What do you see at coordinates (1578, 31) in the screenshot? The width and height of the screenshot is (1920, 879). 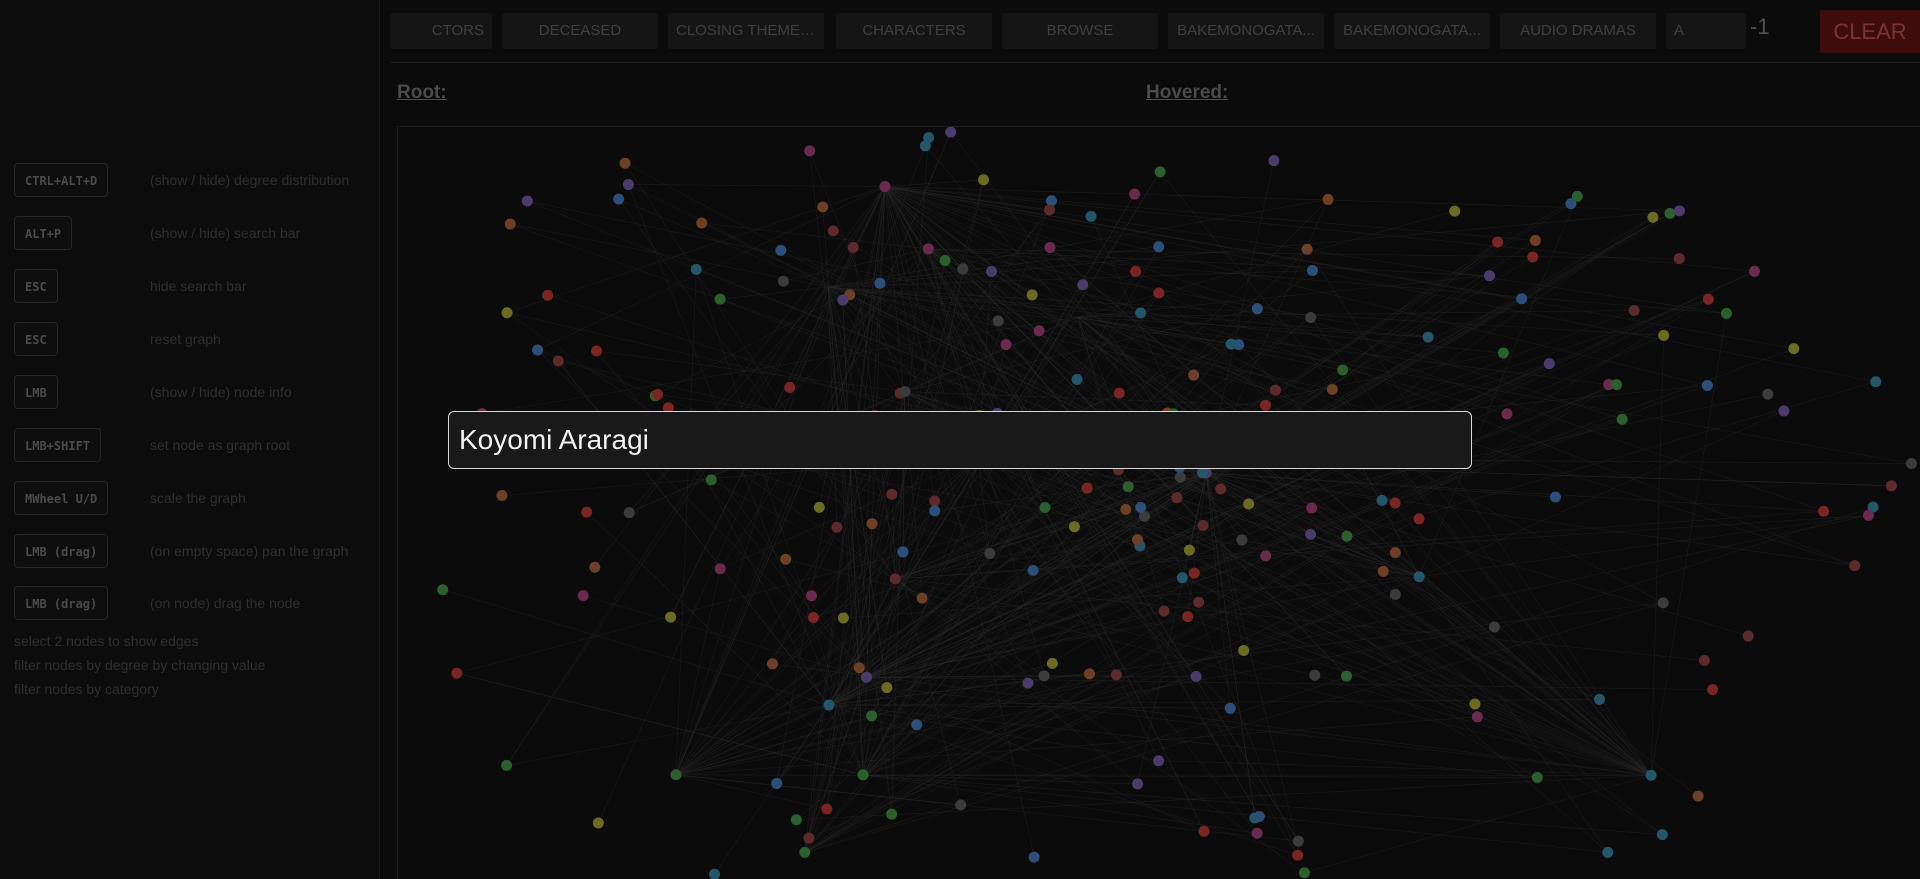 I see `category-filter-button: AUDIO DRAMAS` at bounding box center [1578, 31].